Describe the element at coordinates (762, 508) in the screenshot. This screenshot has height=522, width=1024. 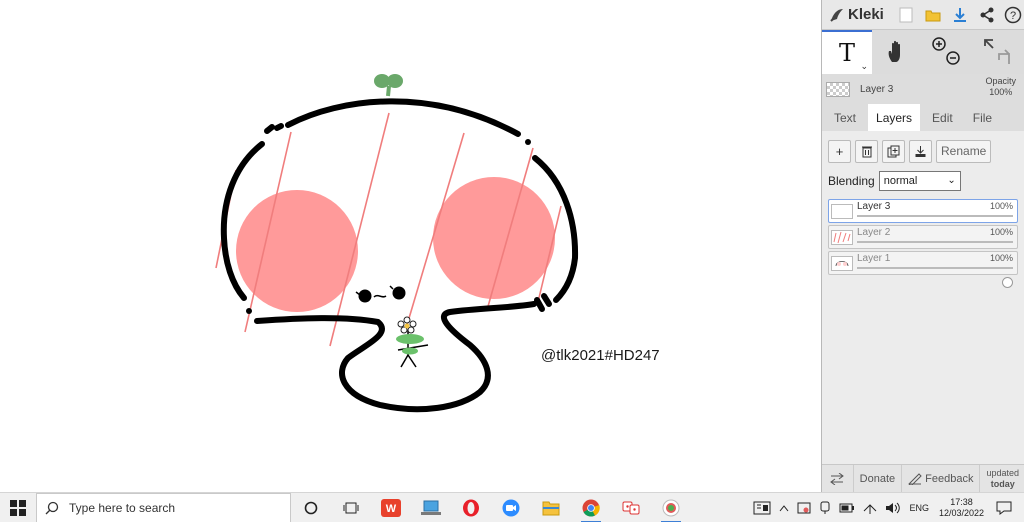
I see `news-widget-icon` at that location.